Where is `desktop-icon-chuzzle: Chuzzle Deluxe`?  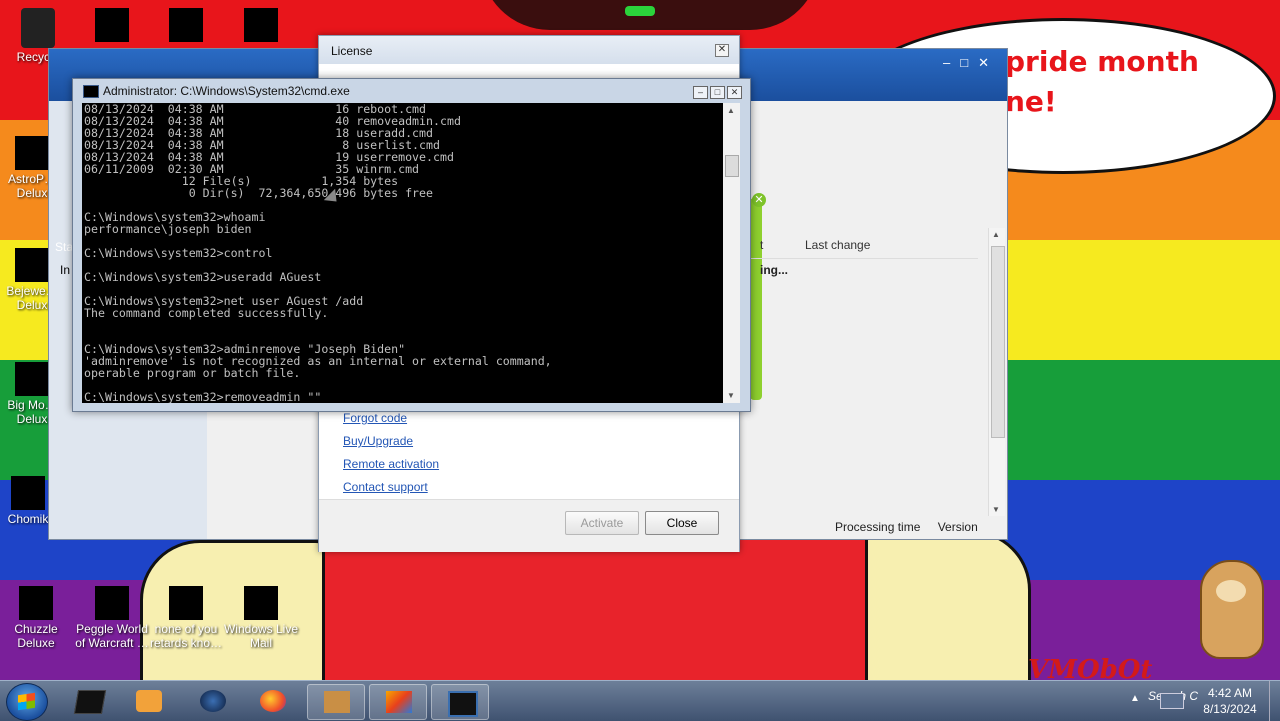
desktop-icon-chuzzle: Chuzzle Deluxe is located at coordinates (37, 618).